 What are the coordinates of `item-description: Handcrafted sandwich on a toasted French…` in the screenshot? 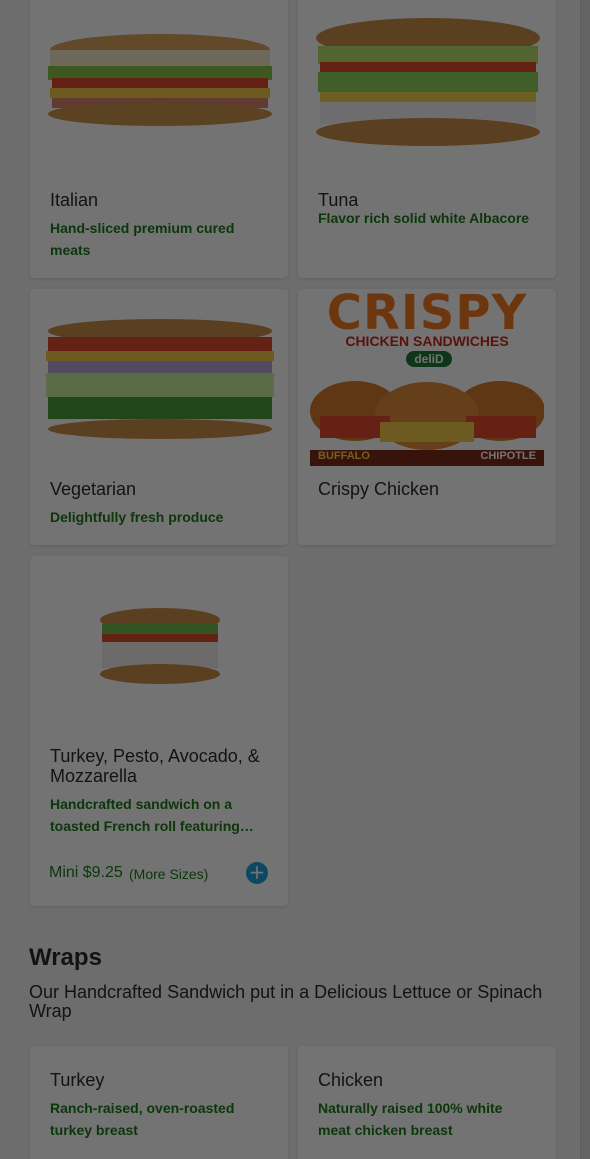 It's located at (152, 815).